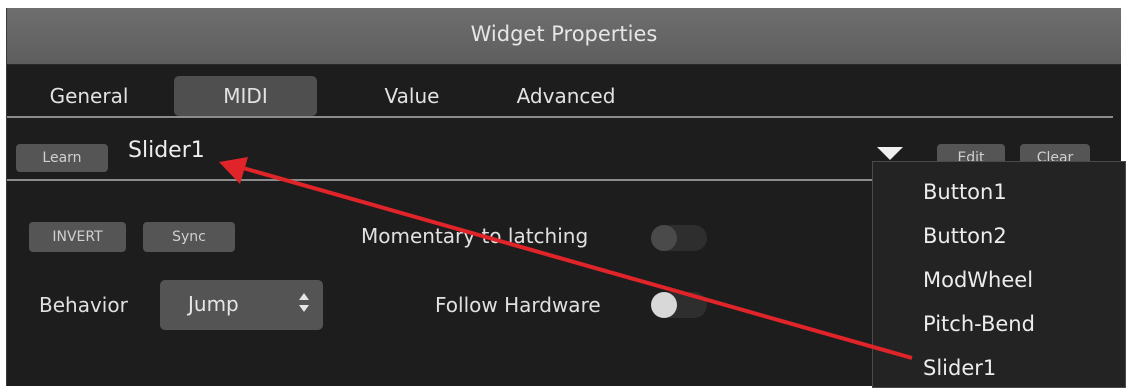 The image size is (1126, 388). What do you see at coordinates (679, 305) in the screenshot?
I see `follow-hardware-toggle` at bounding box center [679, 305].